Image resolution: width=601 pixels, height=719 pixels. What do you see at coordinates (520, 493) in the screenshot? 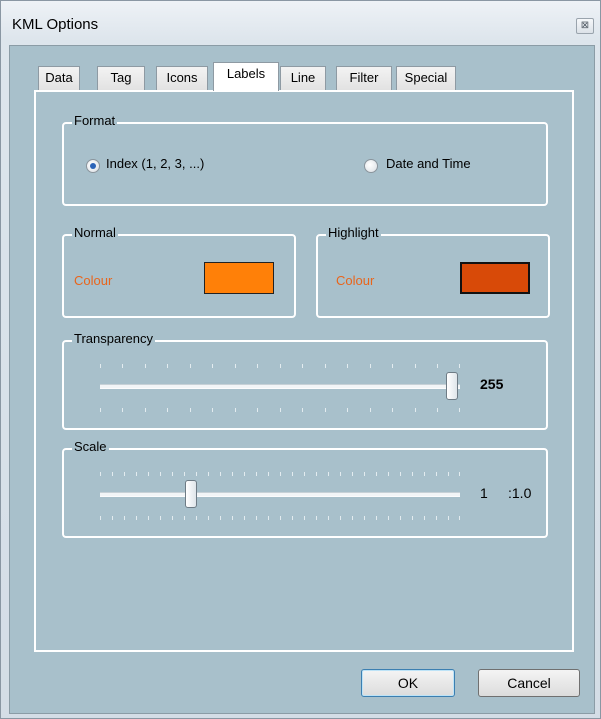
I see `scale-ratio: :1.0` at bounding box center [520, 493].